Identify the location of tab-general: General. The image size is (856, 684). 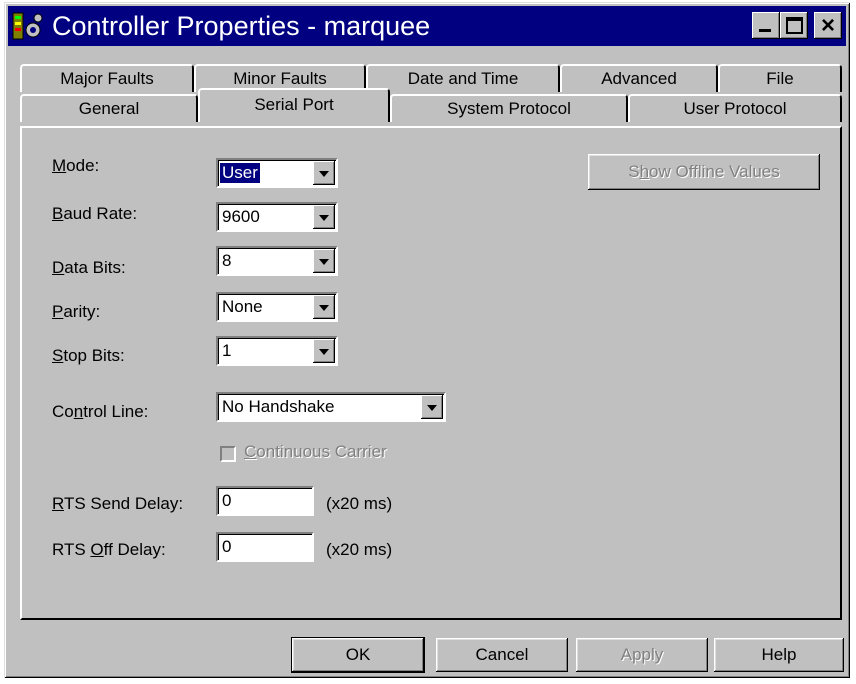
(109, 108).